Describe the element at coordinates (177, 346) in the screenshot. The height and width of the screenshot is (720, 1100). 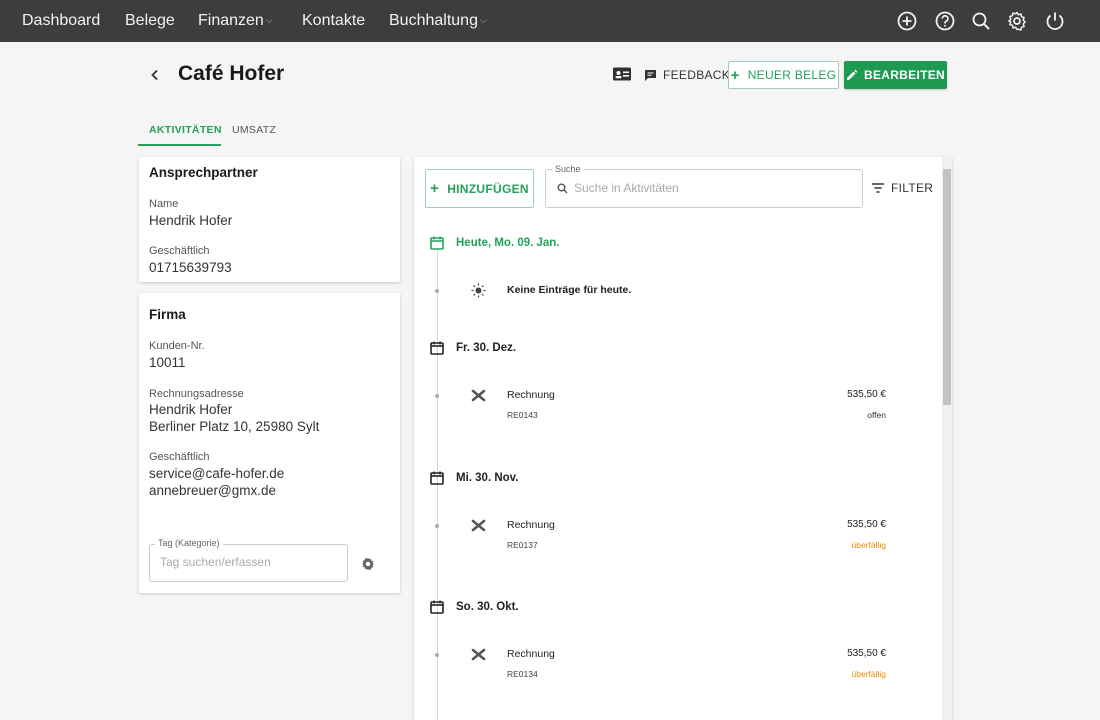
I see `kunden-nr-label: Kunden-Nr.` at that location.